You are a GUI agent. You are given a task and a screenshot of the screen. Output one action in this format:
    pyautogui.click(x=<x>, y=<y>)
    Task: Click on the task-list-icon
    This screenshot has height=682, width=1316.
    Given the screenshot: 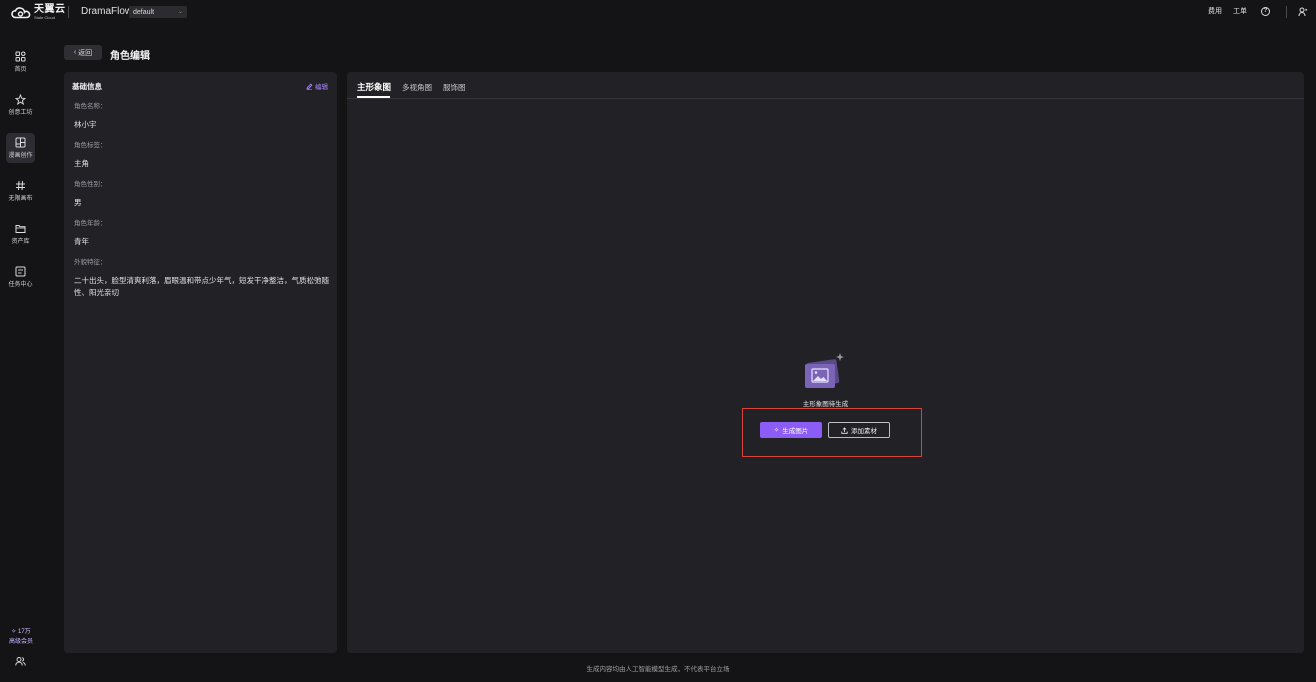 What is the action you would take?
    pyautogui.click(x=20, y=271)
    